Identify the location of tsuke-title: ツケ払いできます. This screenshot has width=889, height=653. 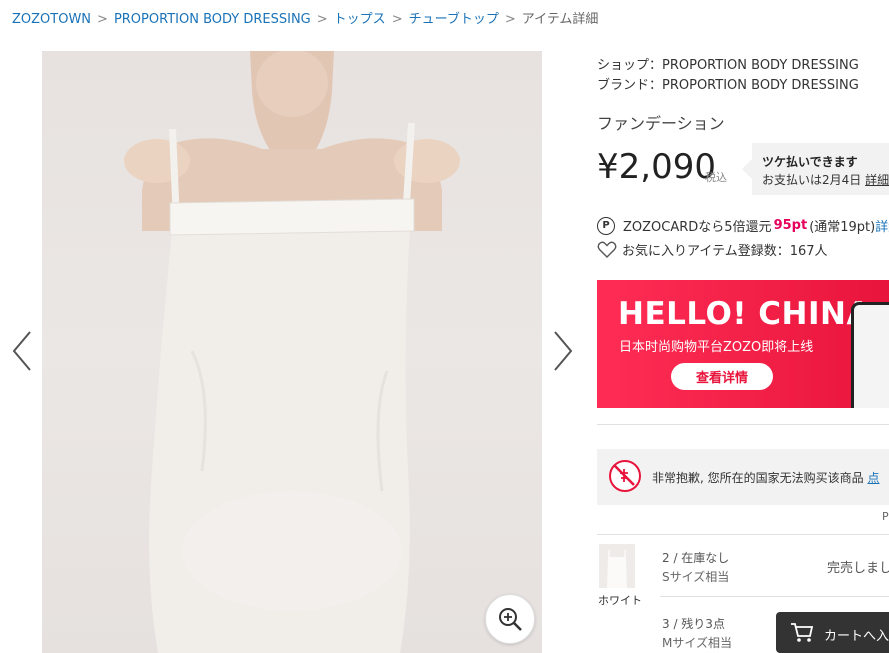
(810, 162).